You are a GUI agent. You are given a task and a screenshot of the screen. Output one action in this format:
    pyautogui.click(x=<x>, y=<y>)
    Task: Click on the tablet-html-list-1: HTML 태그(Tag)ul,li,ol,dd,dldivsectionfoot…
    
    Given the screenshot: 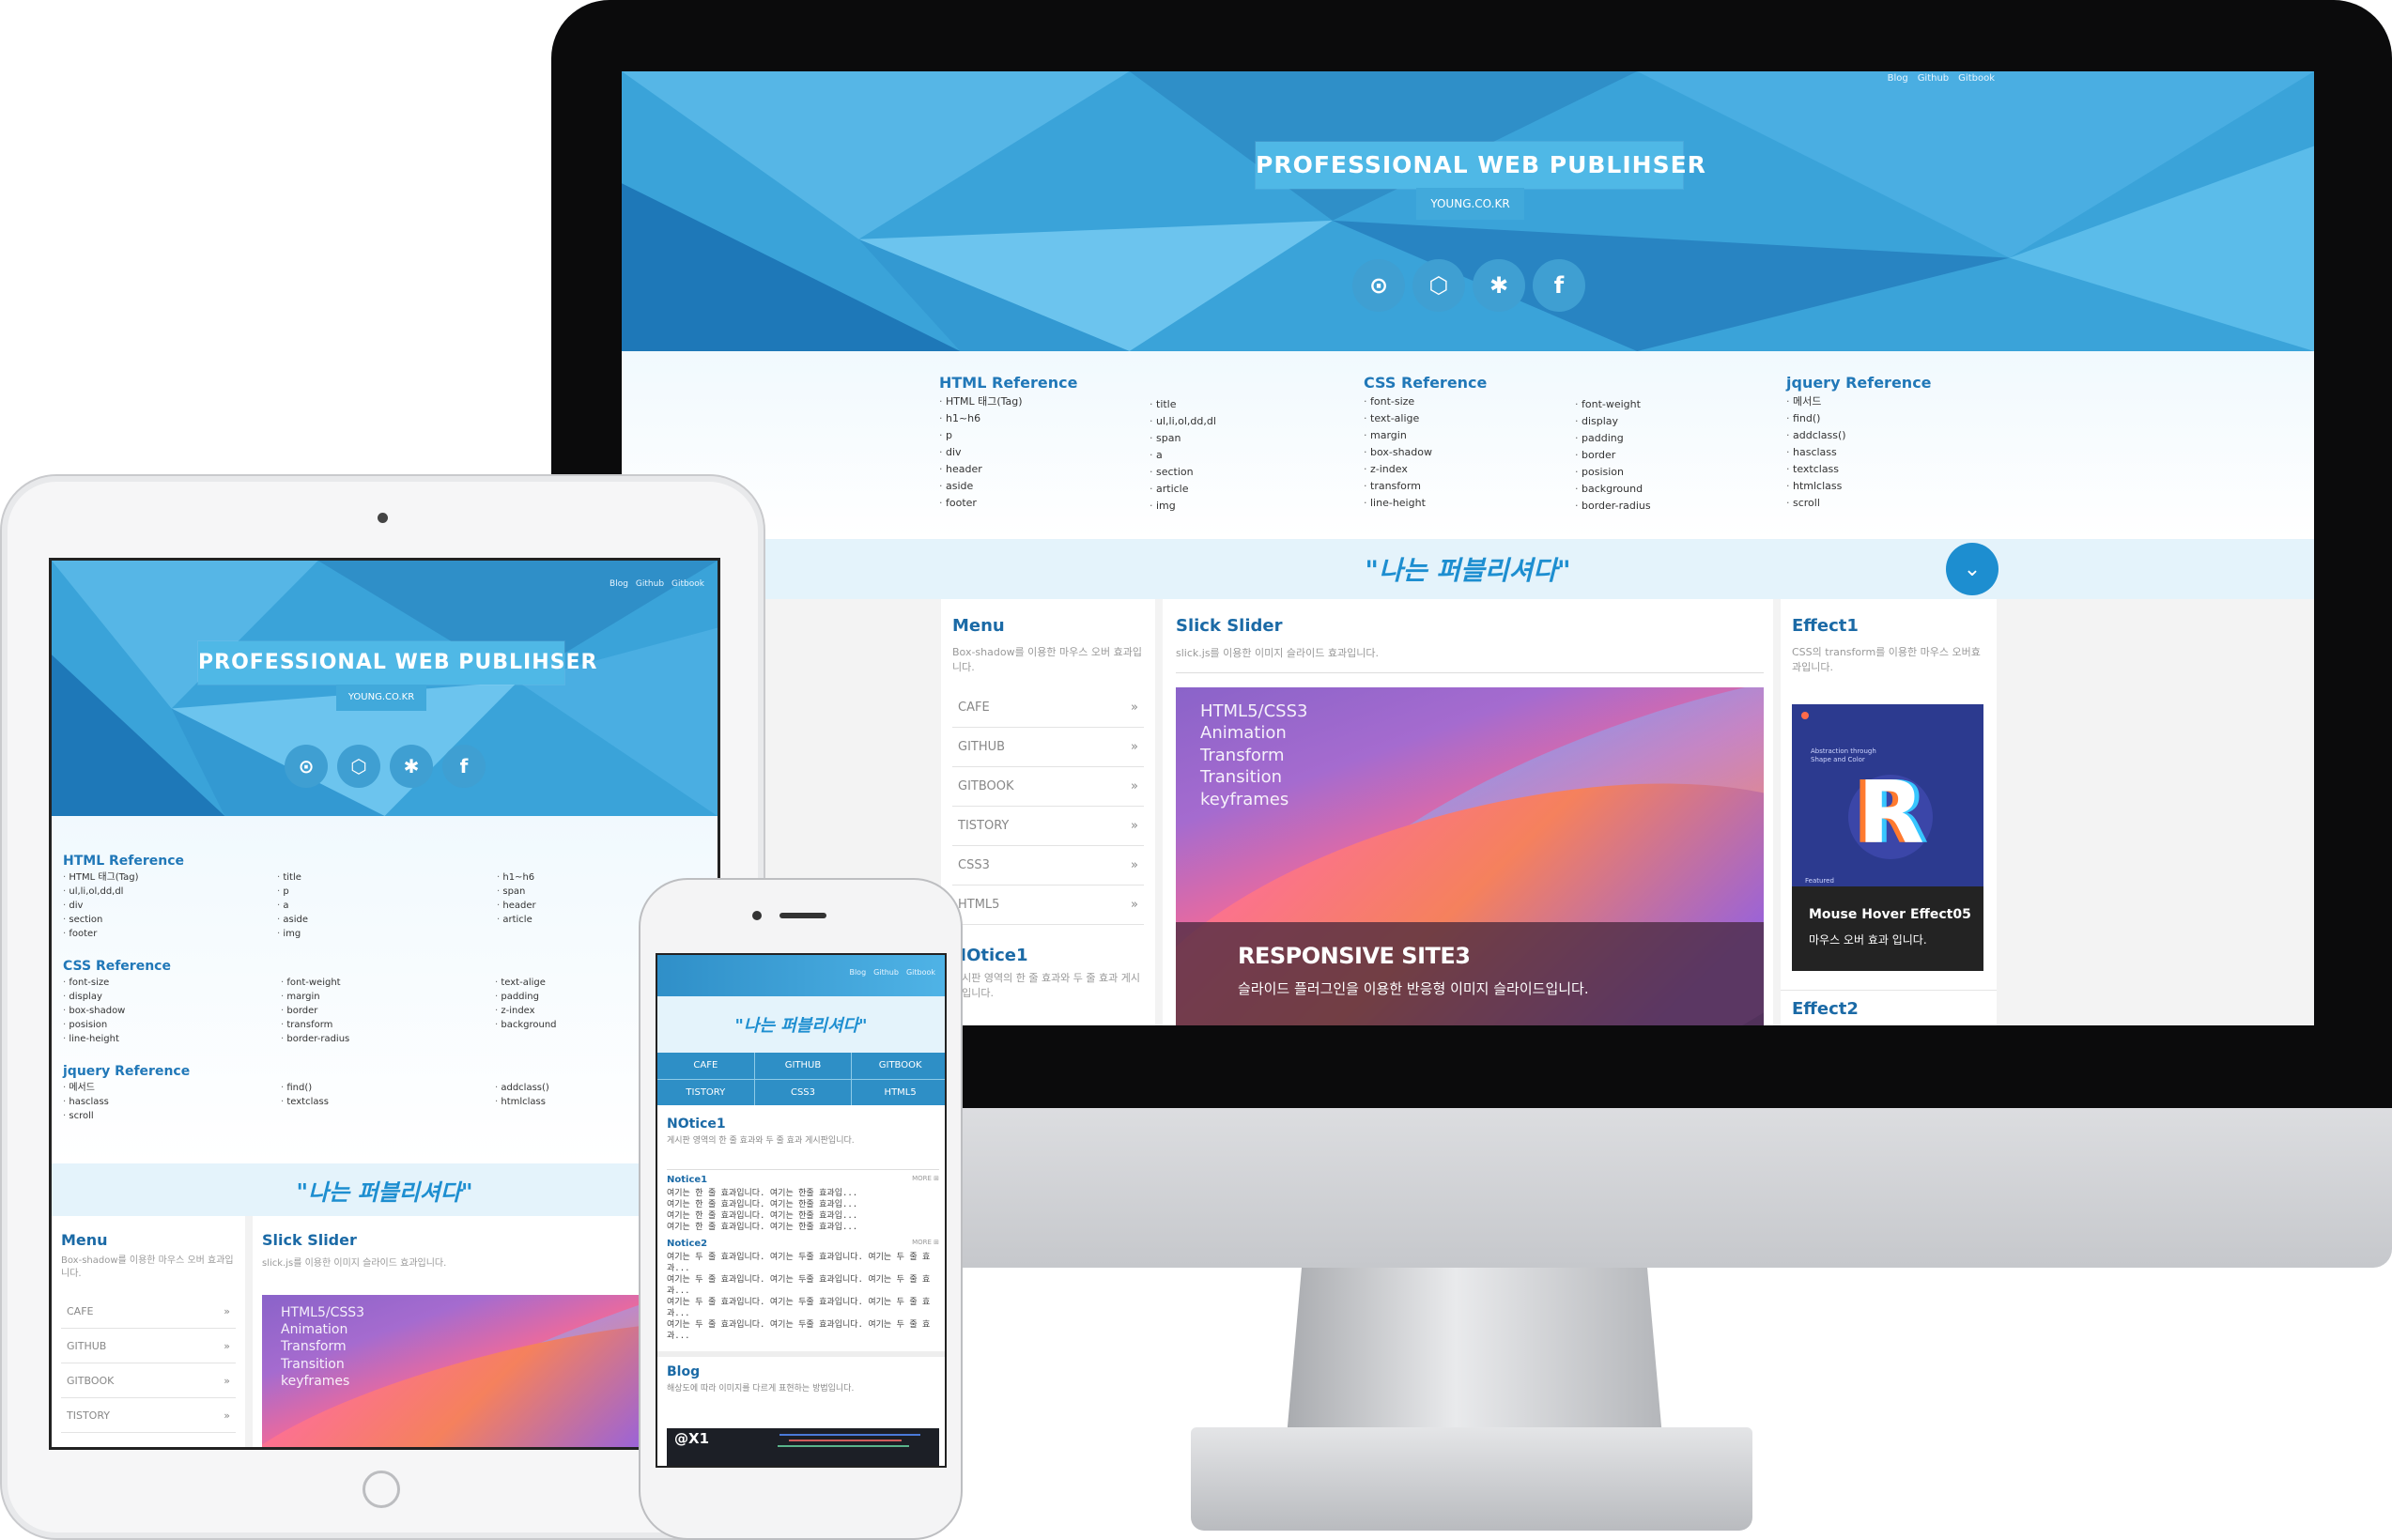 What is the action you would take?
    pyautogui.click(x=100, y=905)
    